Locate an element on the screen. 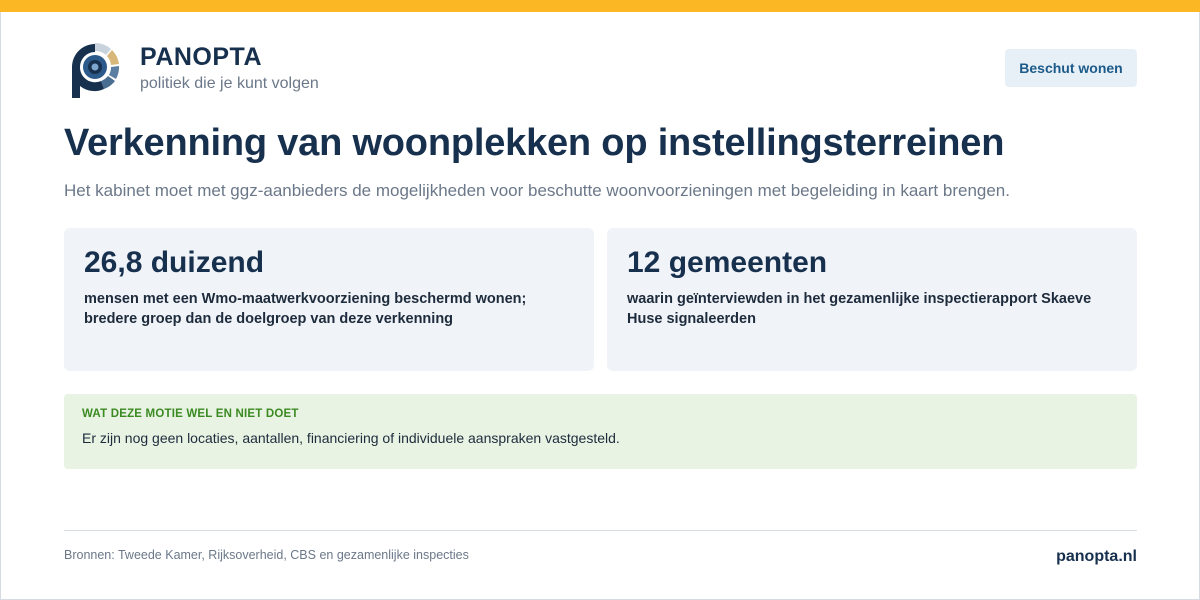 The width and height of the screenshot is (1200, 600). footer-divider is located at coordinates (600, 530).